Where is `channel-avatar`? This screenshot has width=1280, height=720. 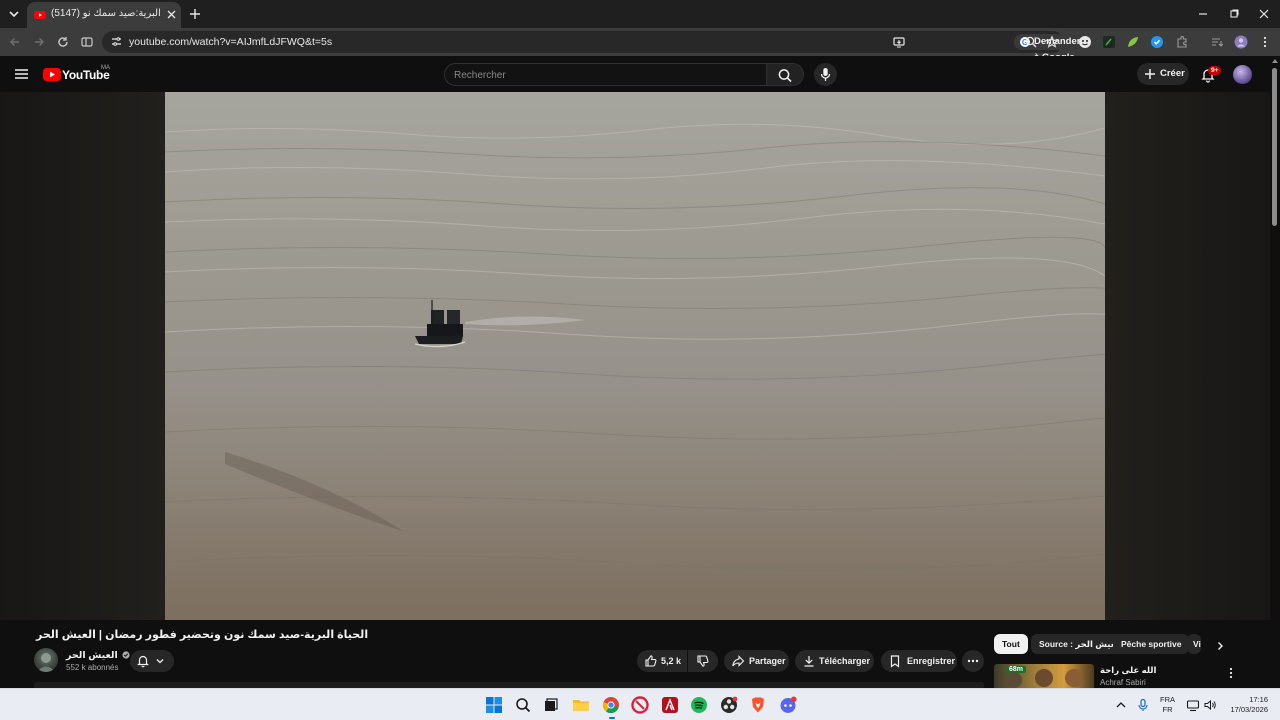 channel-avatar is located at coordinates (46, 660).